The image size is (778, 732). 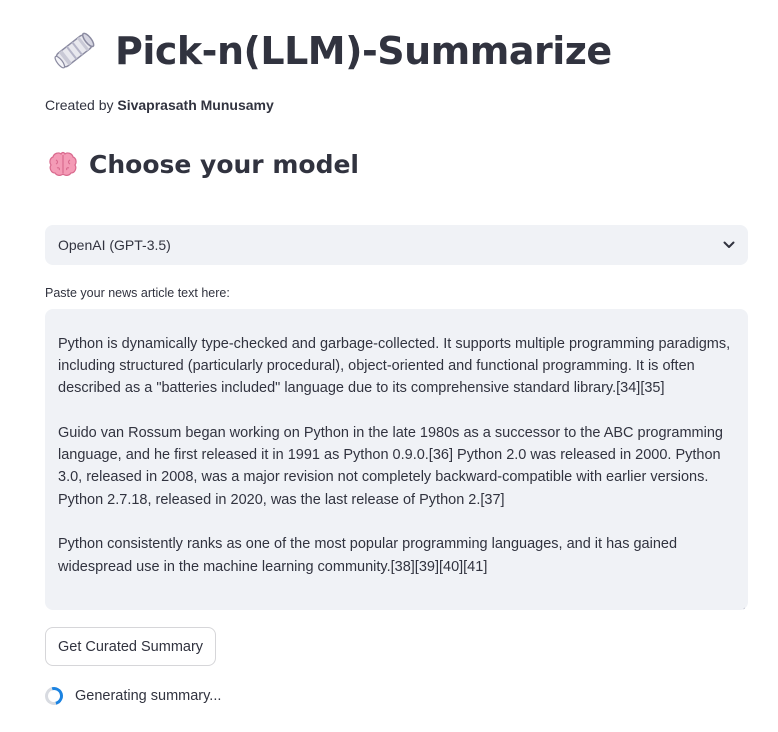 I want to click on newspaper-roll-icon, so click(x=74, y=51).